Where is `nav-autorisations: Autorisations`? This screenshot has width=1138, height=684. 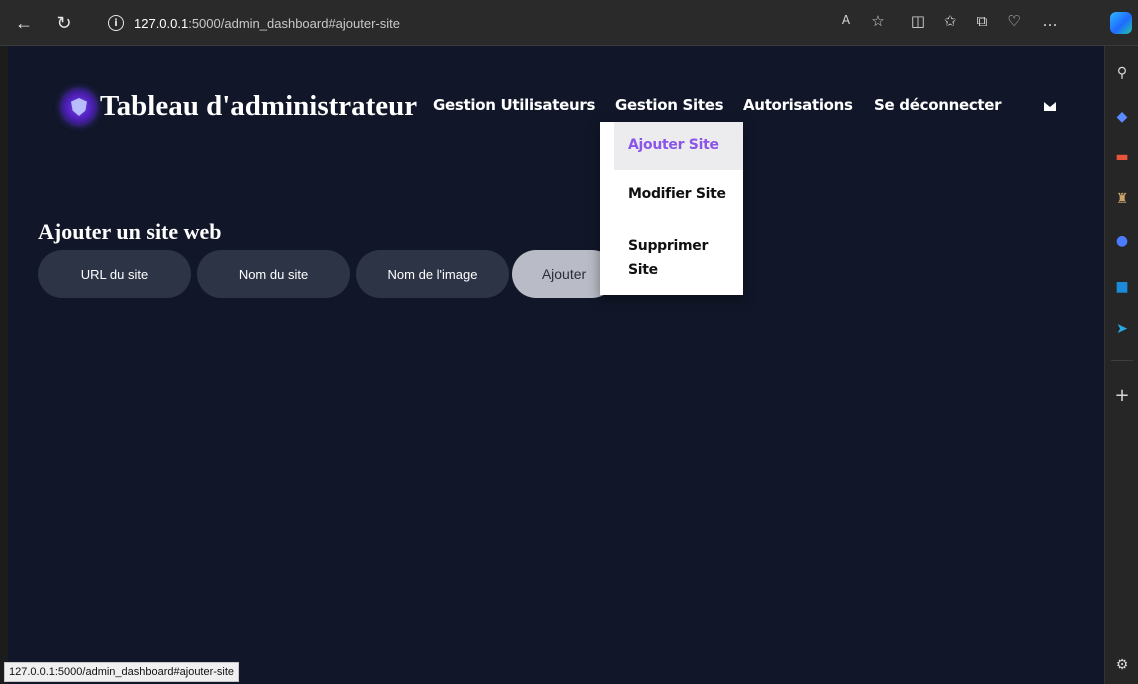 nav-autorisations: Autorisations is located at coordinates (798, 105).